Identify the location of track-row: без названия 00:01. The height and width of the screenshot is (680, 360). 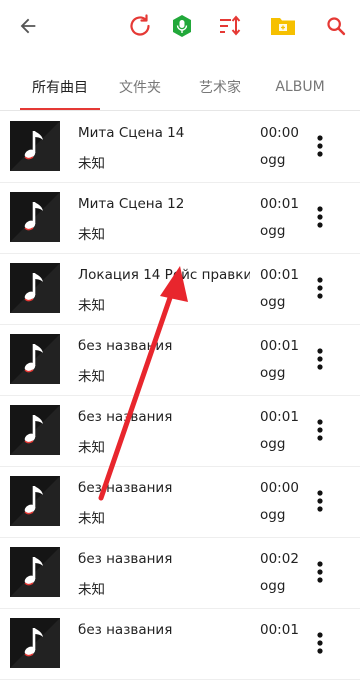
(180, 644).